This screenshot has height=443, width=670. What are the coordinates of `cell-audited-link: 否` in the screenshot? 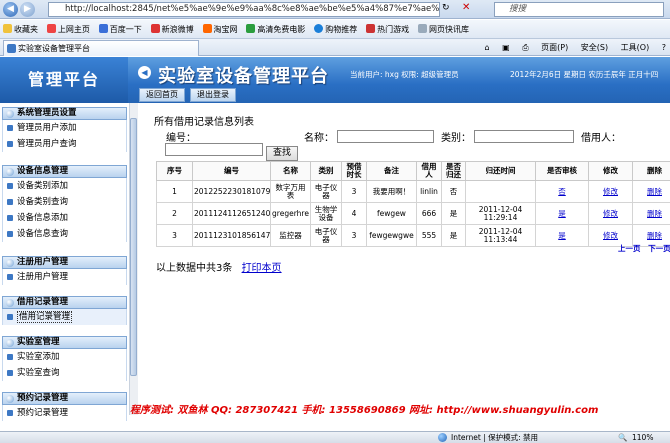 It's located at (562, 191).